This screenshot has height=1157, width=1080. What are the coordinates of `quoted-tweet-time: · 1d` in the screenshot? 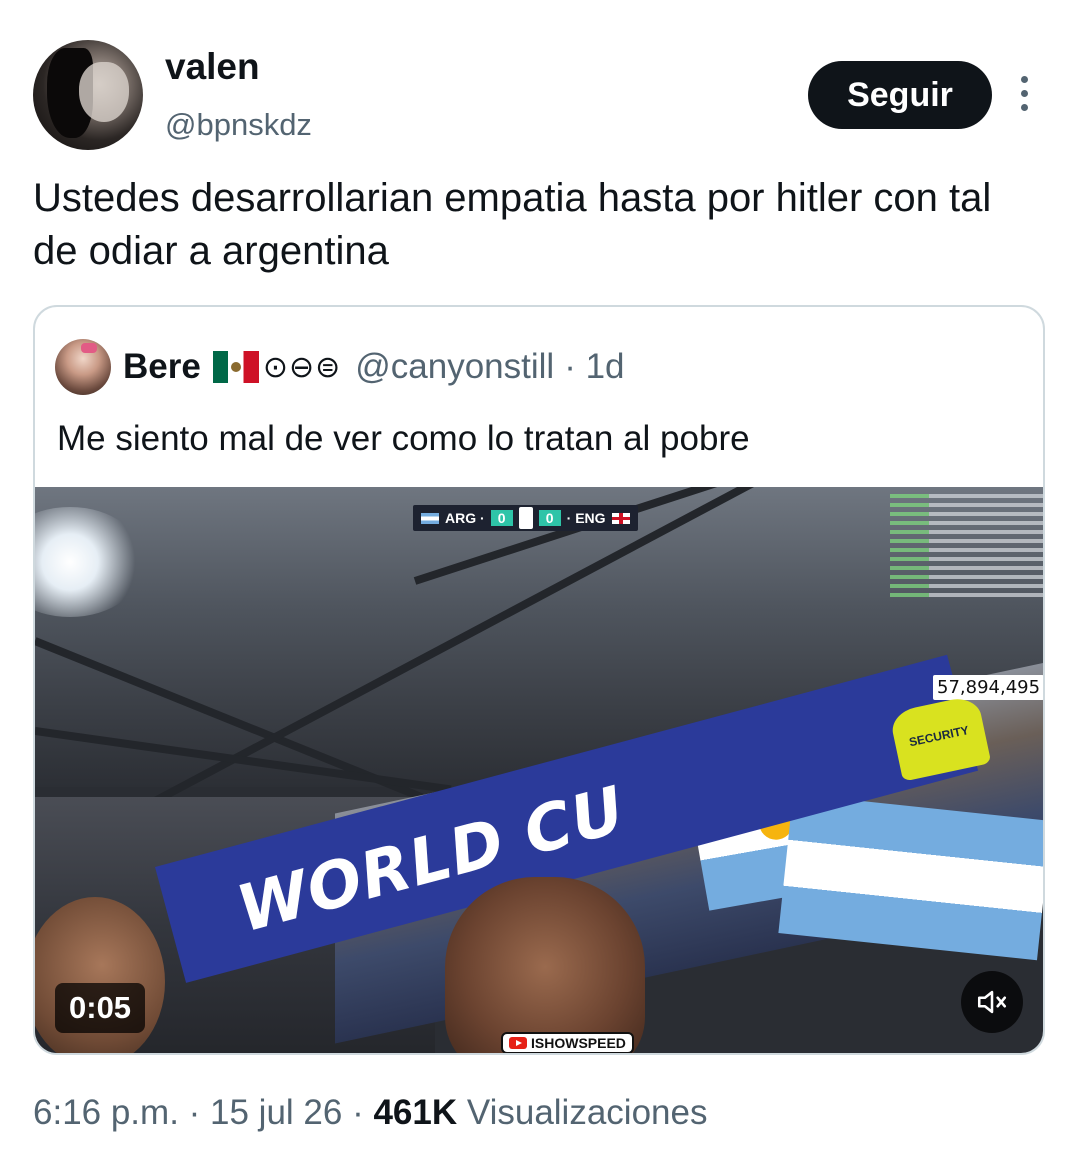 It's located at (594, 367).